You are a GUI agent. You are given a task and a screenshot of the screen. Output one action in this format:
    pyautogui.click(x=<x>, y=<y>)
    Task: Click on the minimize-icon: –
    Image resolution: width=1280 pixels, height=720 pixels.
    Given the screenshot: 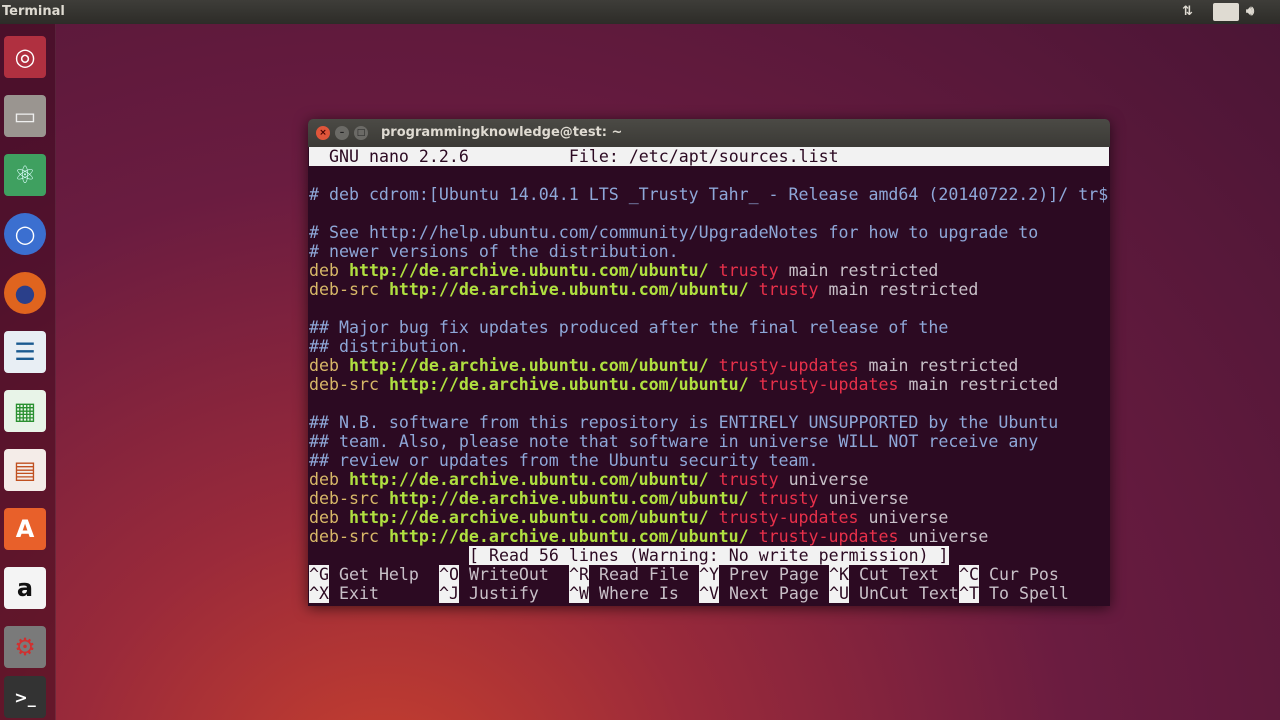 What is the action you would take?
    pyautogui.click(x=342, y=133)
    